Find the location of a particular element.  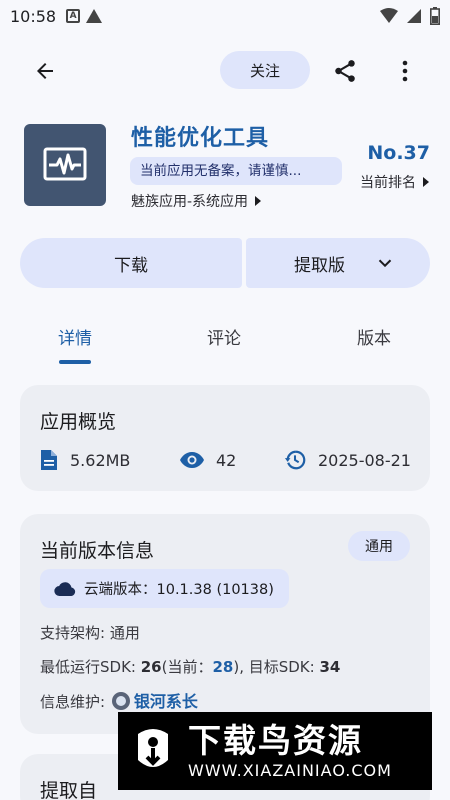

share-button is located at coordinates (345, 71).